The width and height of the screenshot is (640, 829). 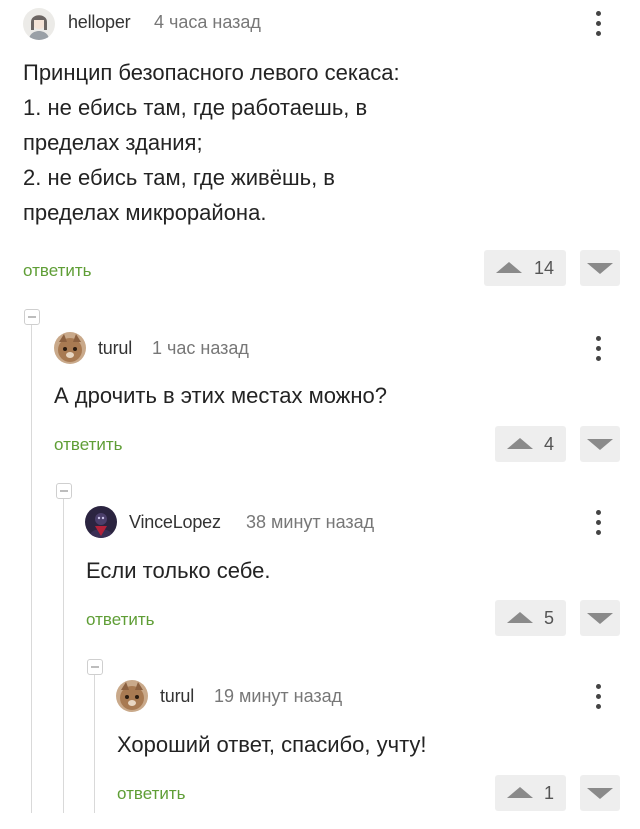 I want to click on comment-text-line: 2. не ебись там, где живёшь, в, so click(x=179, y=177).